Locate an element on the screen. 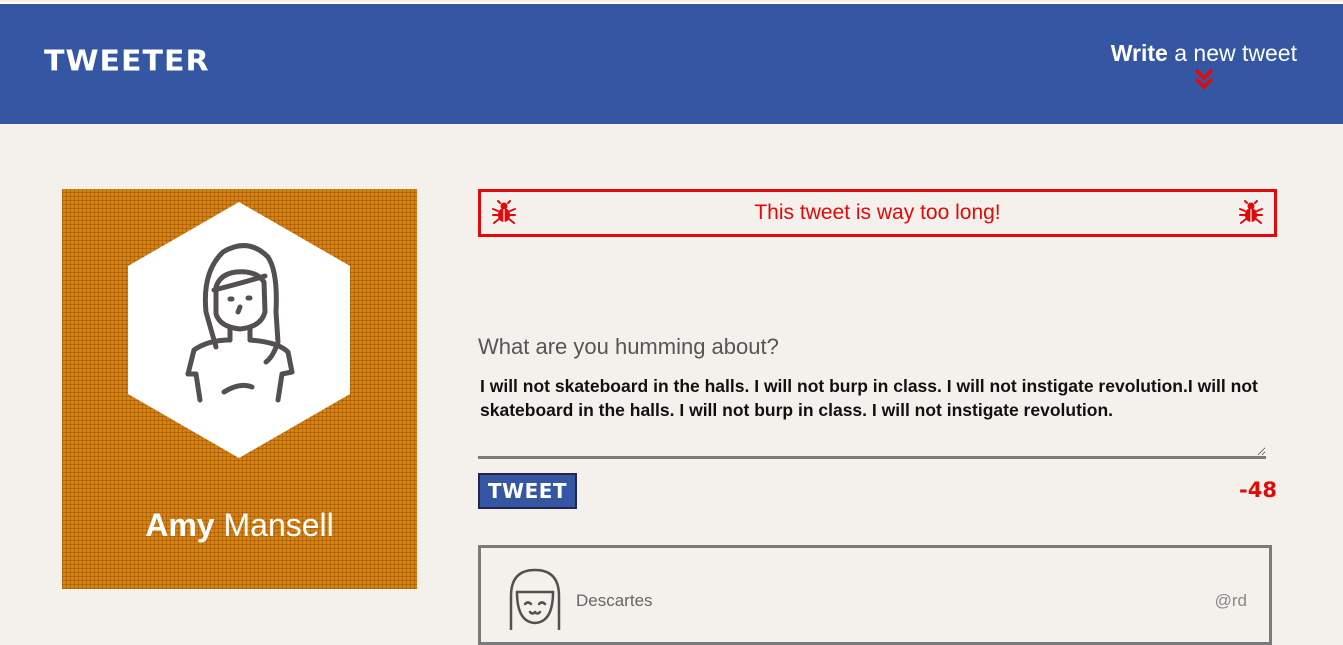 The image size is (1343, 645). profile-first-name: Amy is located at coordinates (180, 525).